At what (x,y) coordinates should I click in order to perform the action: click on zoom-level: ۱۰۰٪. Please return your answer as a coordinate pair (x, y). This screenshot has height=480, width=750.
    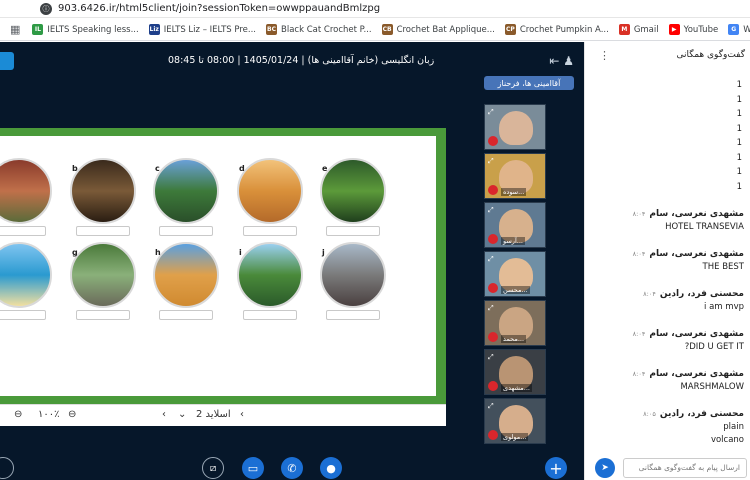
    Looking at the image, I should click on (49, 414).